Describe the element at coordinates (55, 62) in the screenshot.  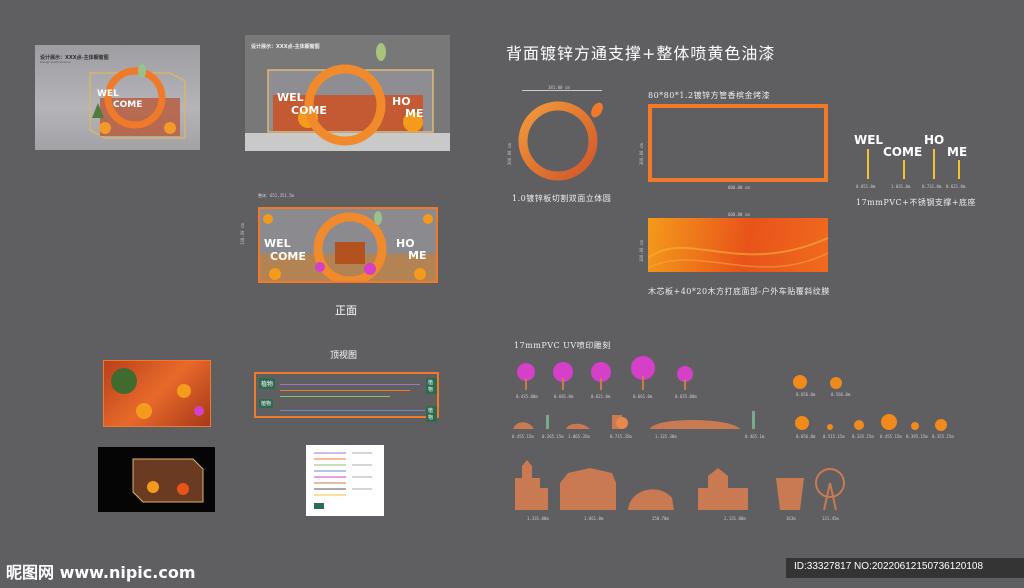
I see `render-left-subcaption: Design performance` at that location.